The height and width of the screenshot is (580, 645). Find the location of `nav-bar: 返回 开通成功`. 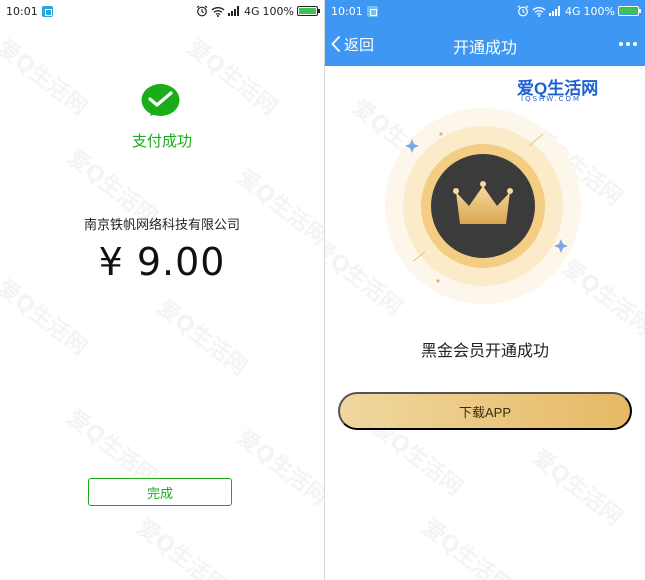

nav-bar: 返回 开通成功 is located at coordinates (485, 44).